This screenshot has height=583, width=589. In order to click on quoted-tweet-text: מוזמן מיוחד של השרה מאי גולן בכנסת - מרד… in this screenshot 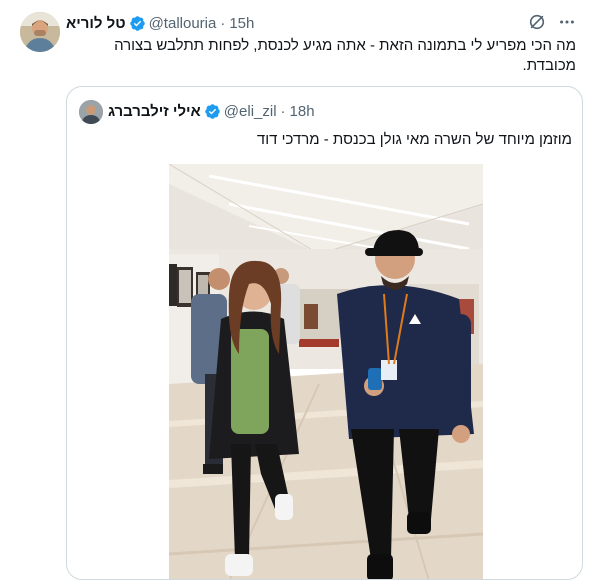, I will do `click(414, 139)`.